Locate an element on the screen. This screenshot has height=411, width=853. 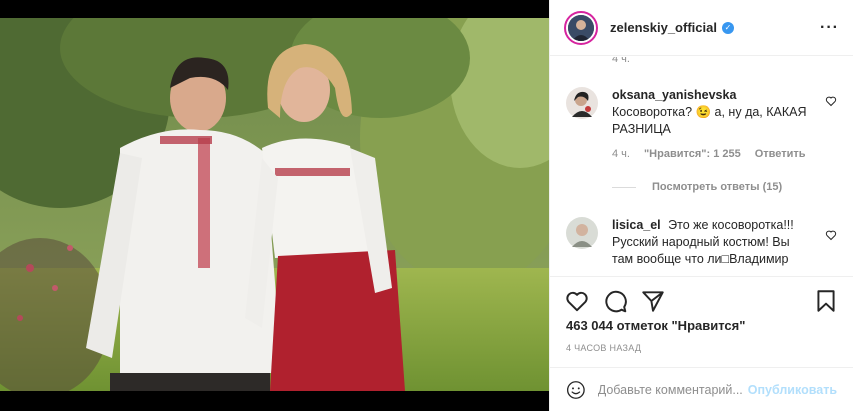
comment-username: lisica_el is located at coordinates (636, 225).